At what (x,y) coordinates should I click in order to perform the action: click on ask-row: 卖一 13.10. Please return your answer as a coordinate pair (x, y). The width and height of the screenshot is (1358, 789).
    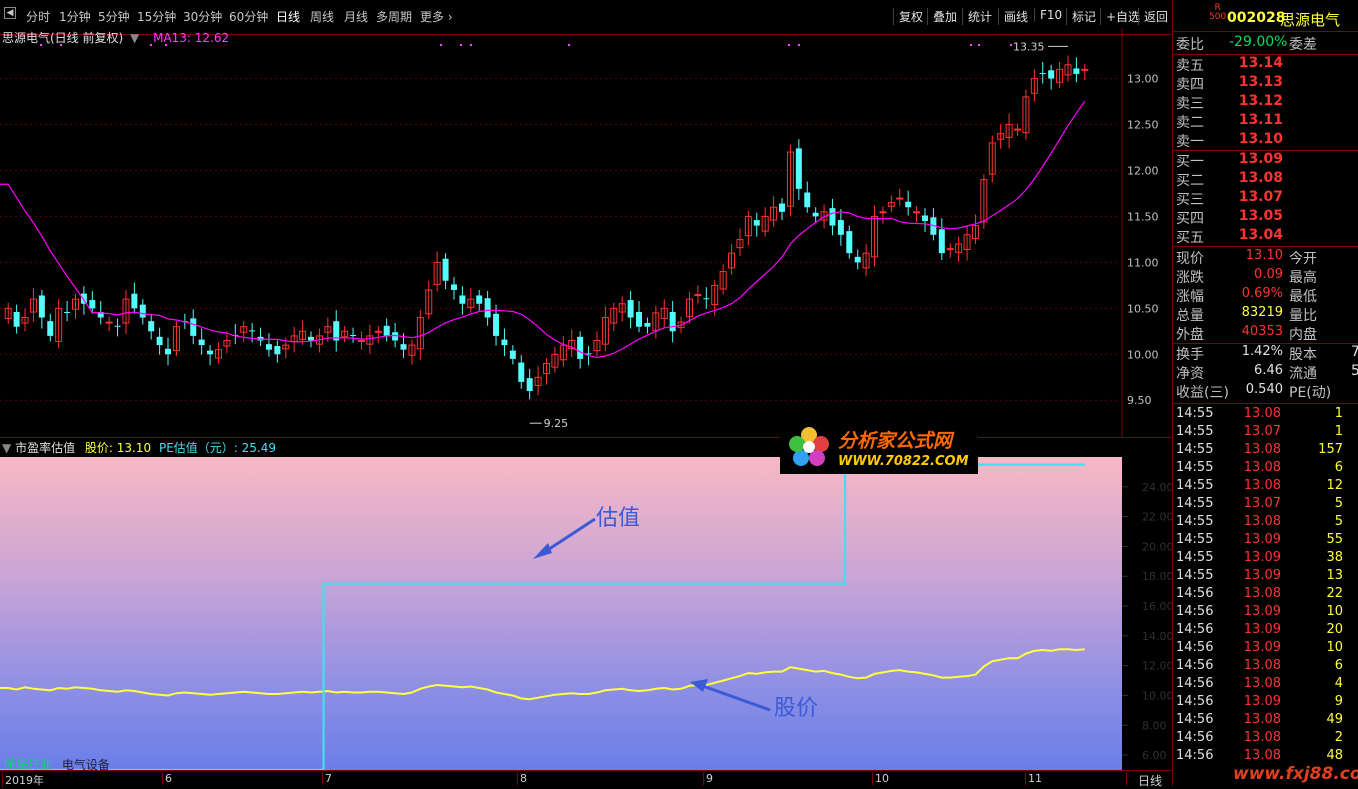
    Looking at the image, I should click on (1265, 140).